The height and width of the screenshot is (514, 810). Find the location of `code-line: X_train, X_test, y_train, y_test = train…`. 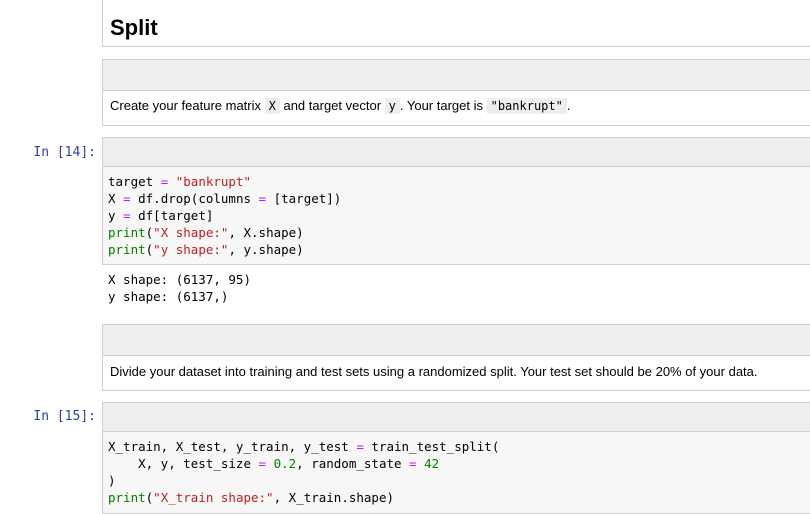

code-line: X_train, X_test, y_train, y_test = train… is located at coordinates (304, 446).